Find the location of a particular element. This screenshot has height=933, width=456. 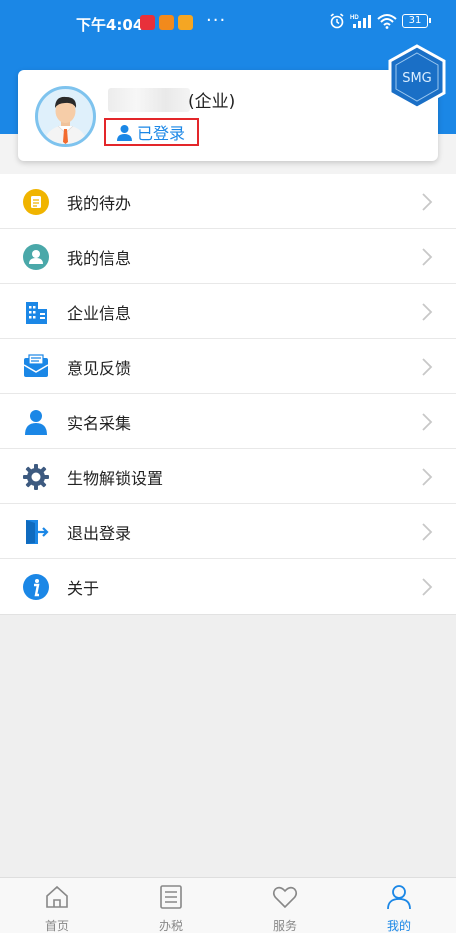

status-bar: 下午4:04 ··· HD 31 is located at coordinates (228, 23).